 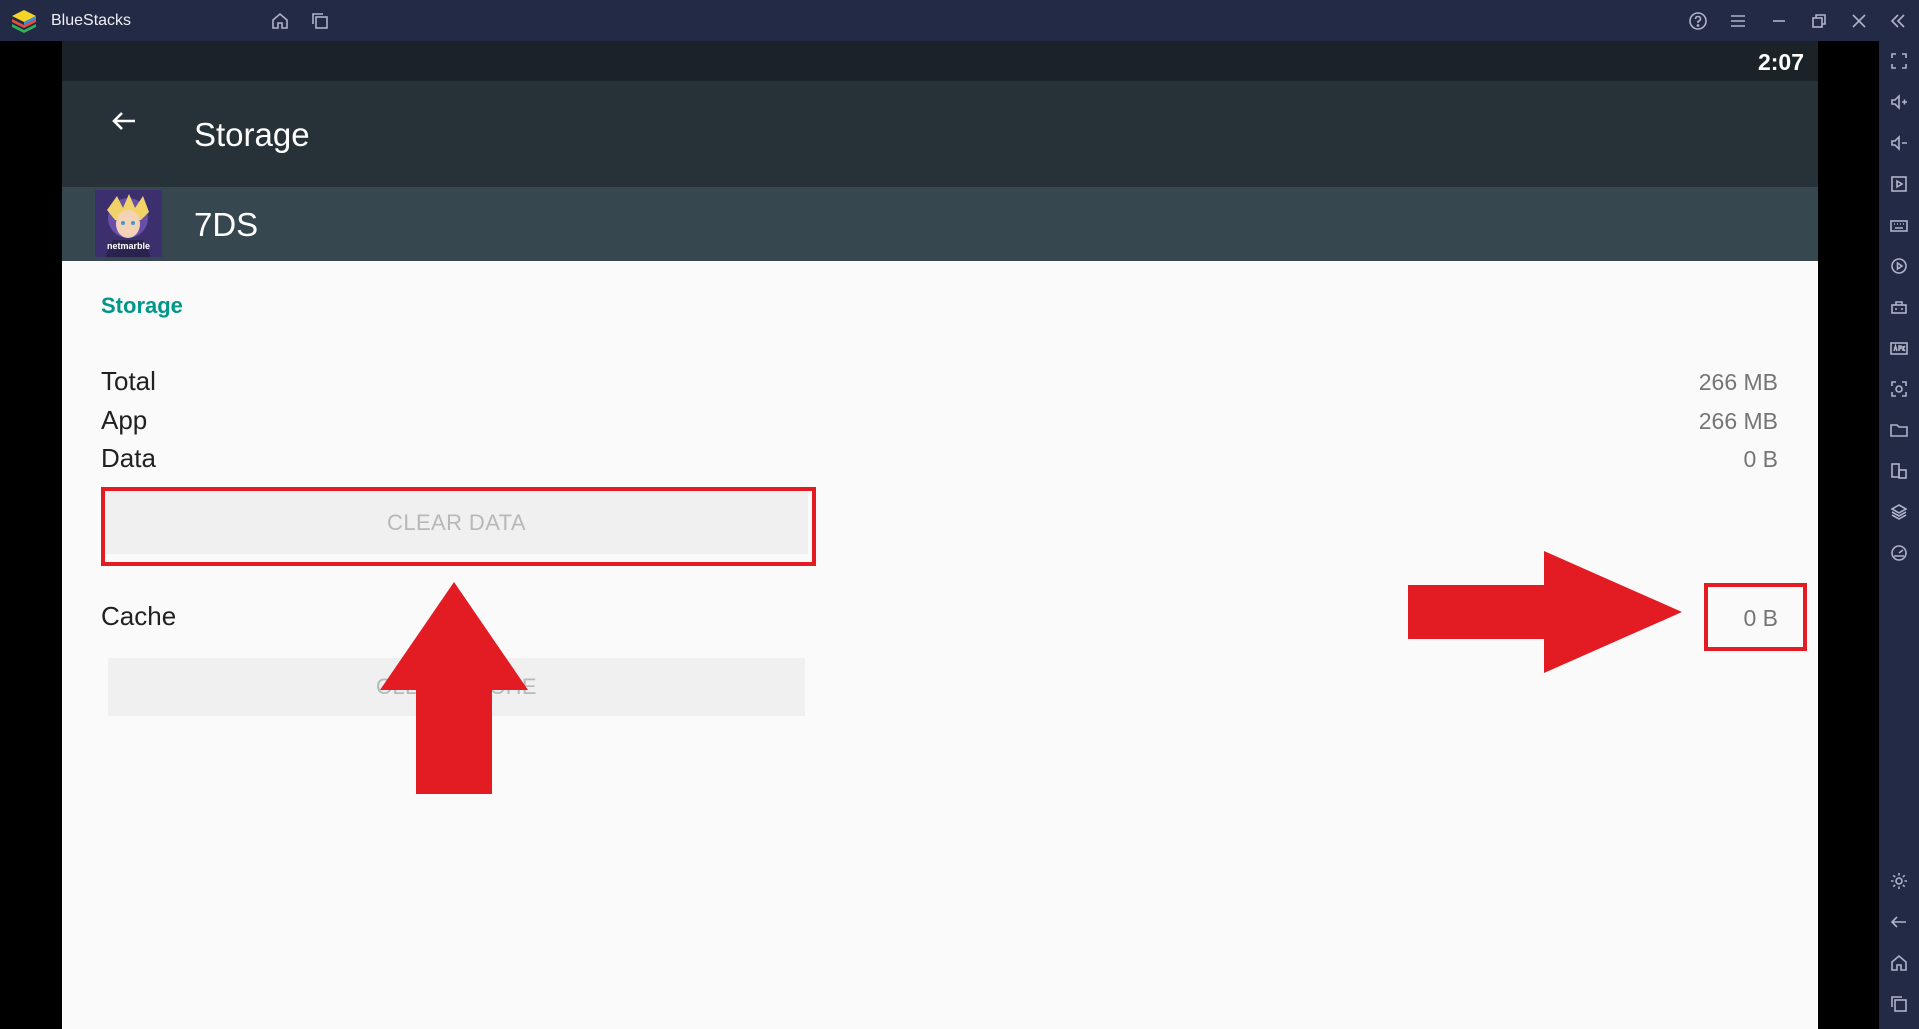 I want to click on minimize-icon, so click(x=1779, y=21).